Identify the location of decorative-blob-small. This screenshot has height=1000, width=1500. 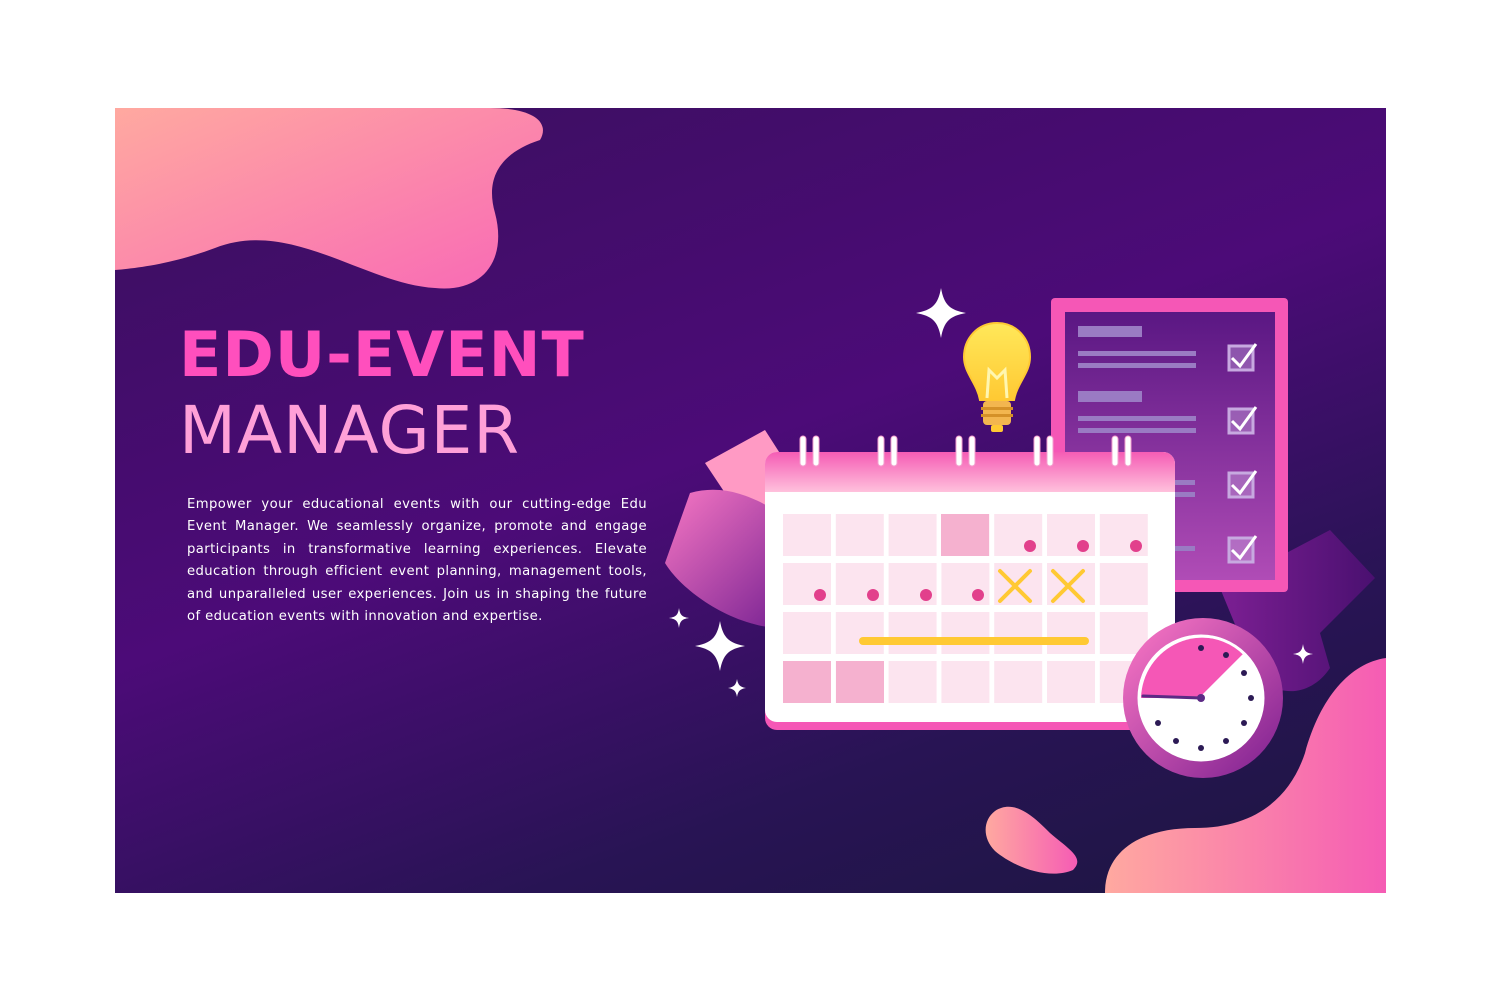
(1031, 840).